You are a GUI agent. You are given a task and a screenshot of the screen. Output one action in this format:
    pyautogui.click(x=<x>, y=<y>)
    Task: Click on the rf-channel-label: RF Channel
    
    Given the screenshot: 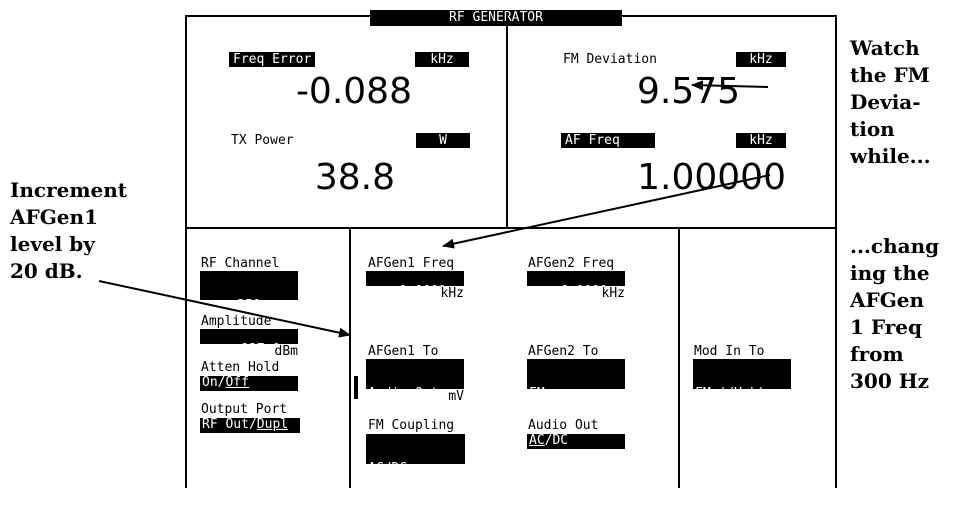 What is the action you would take?
    pyautogui.click(x=240, y=263)
    